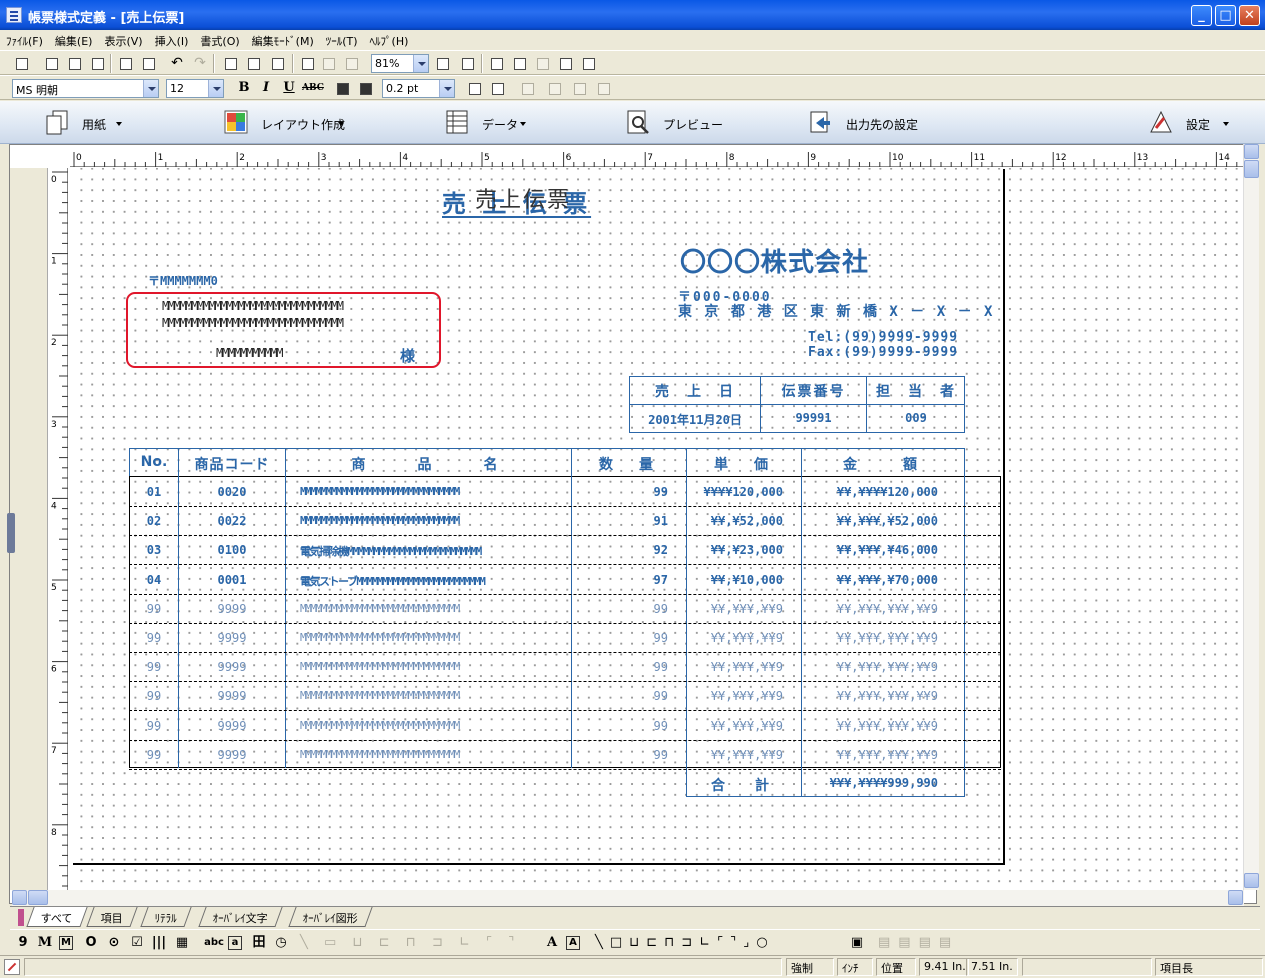  I want to click on boxed-literal-tool: a, so click(235, 943).